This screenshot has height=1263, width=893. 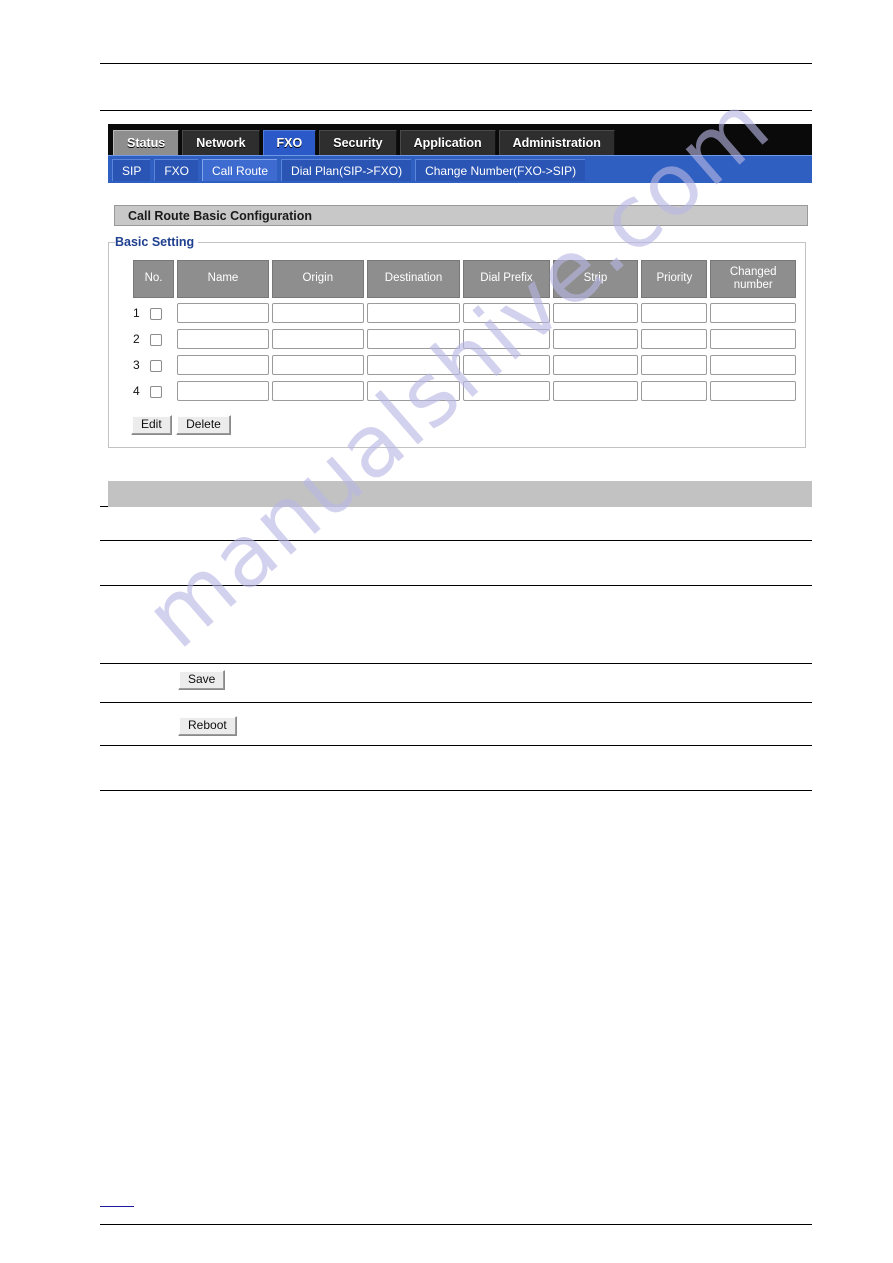 What do you see at coordinates (556, 142) in the screenshot?
I see `tab-administration: Administration` at bounding box center [556, 142].